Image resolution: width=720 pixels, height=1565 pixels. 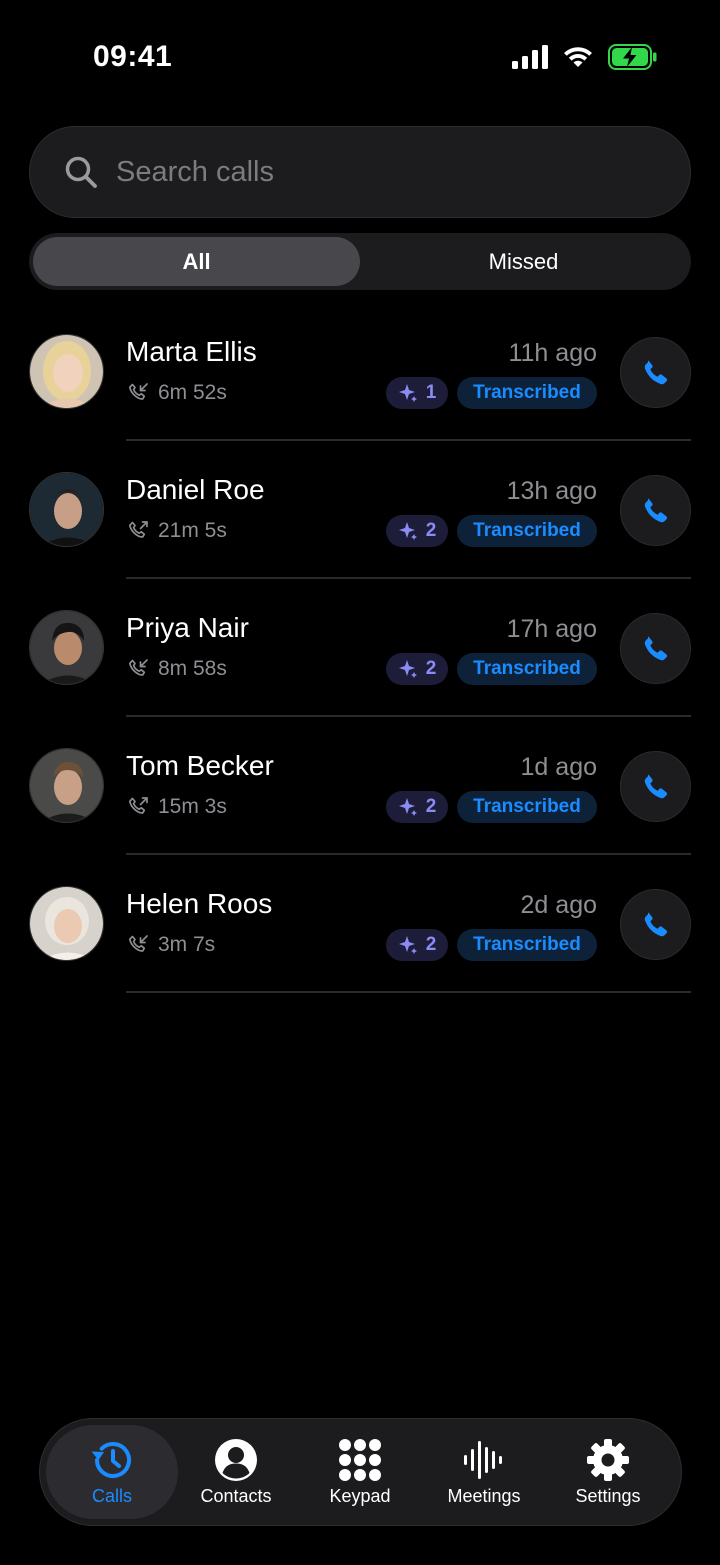 I want to click on contact-name: Priya Nair, so click(x=187, y=627).